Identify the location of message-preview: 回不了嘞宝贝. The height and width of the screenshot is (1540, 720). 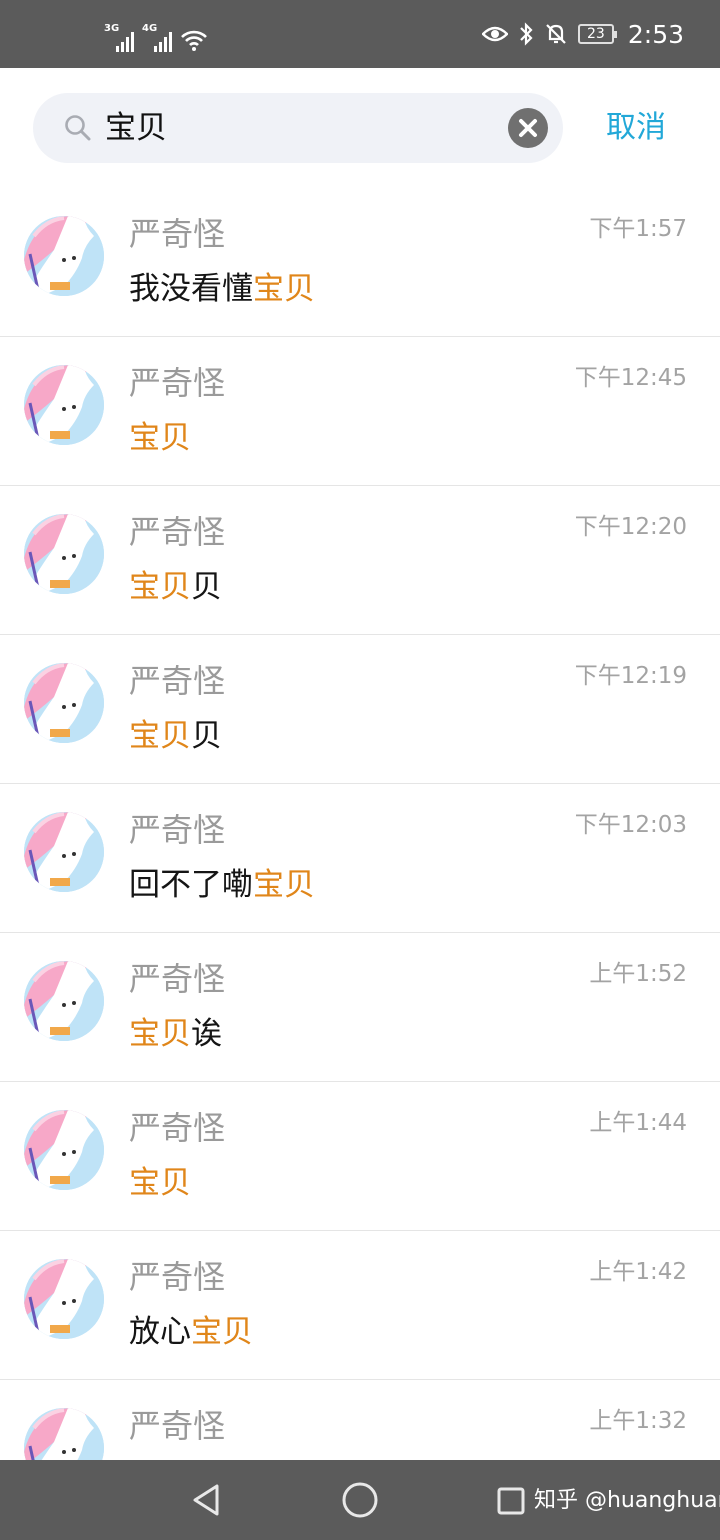
(222, 885).